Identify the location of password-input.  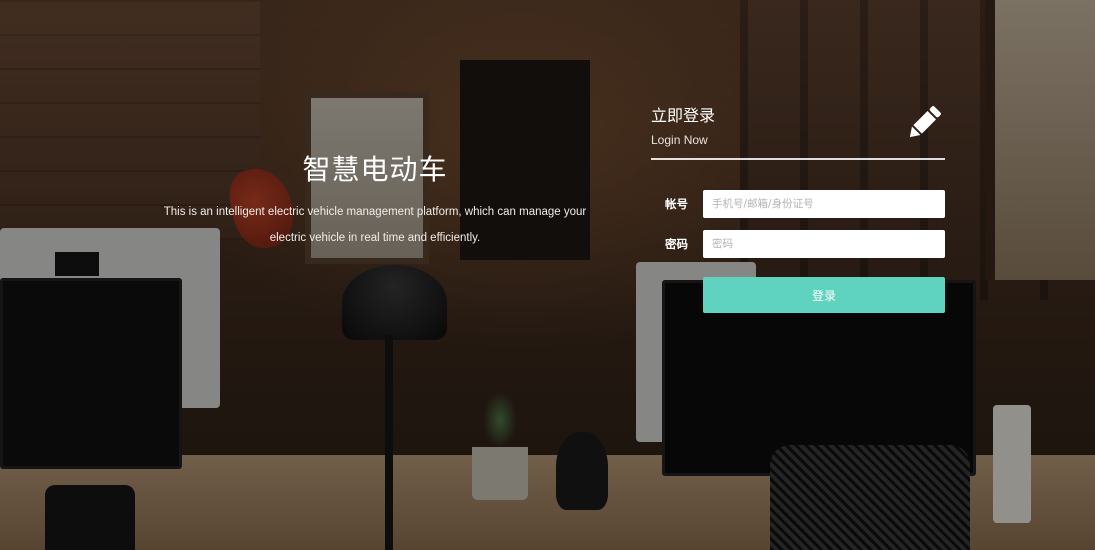
(824, 244).